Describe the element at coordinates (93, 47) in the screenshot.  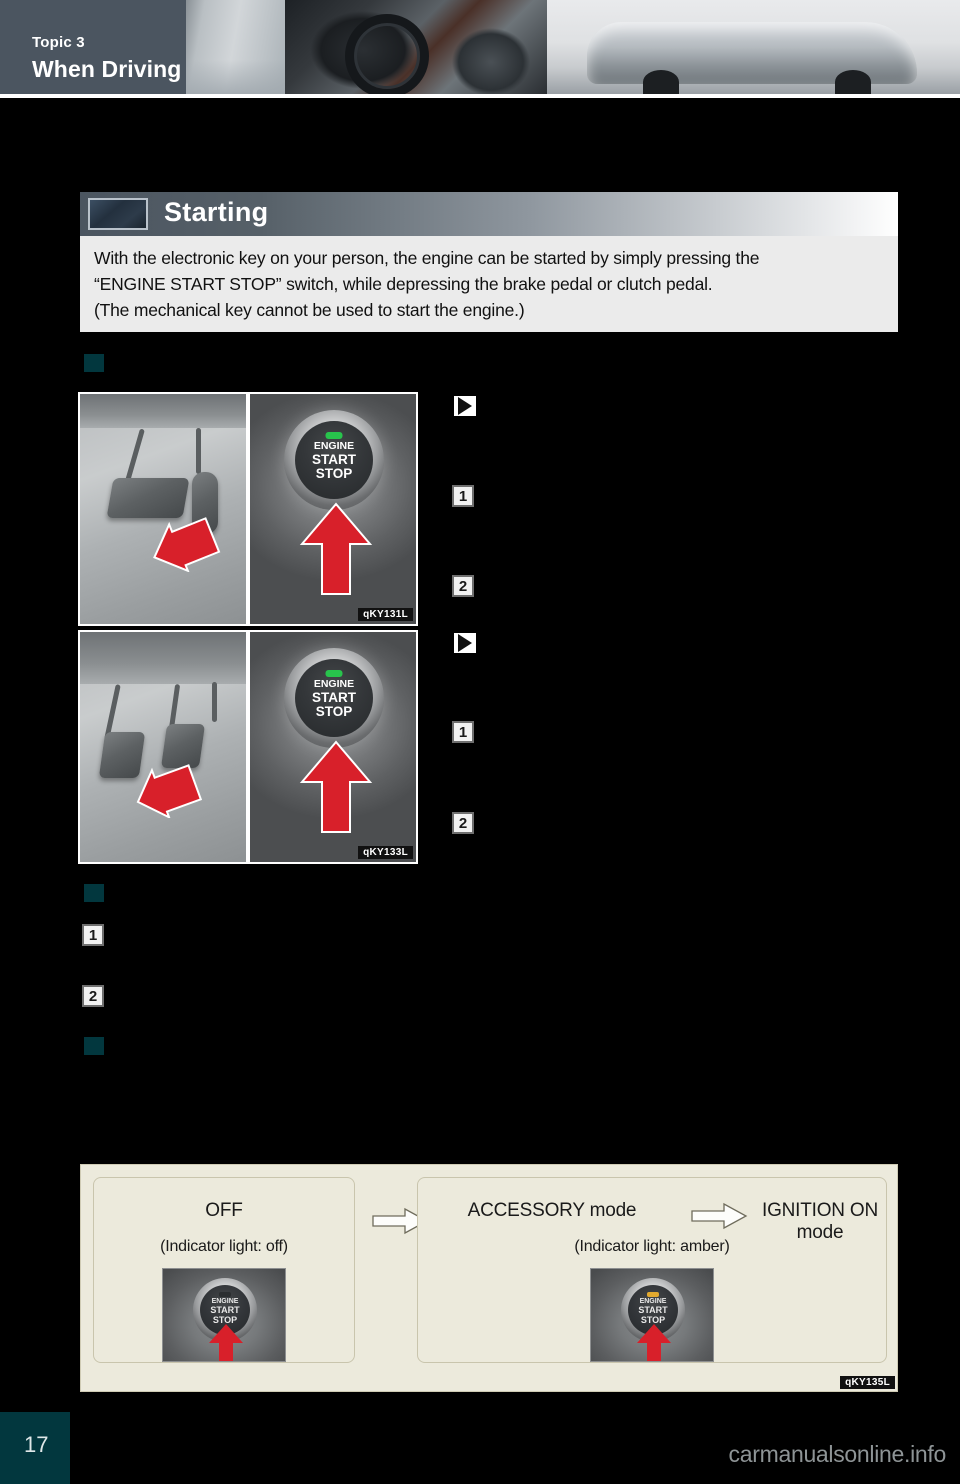
I see `topic-tab: Topic 3 When Driving` at that location.